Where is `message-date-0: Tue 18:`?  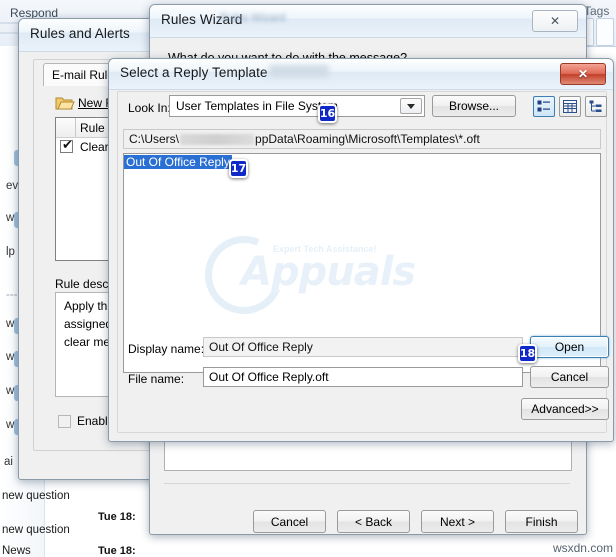 message-date-0: Tue 18: is located at coordinates (117, 517).